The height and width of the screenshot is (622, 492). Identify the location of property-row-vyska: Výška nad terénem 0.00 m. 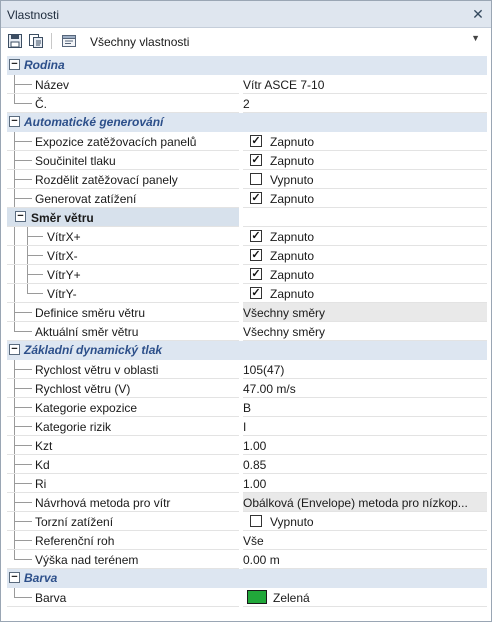
(247, 559).